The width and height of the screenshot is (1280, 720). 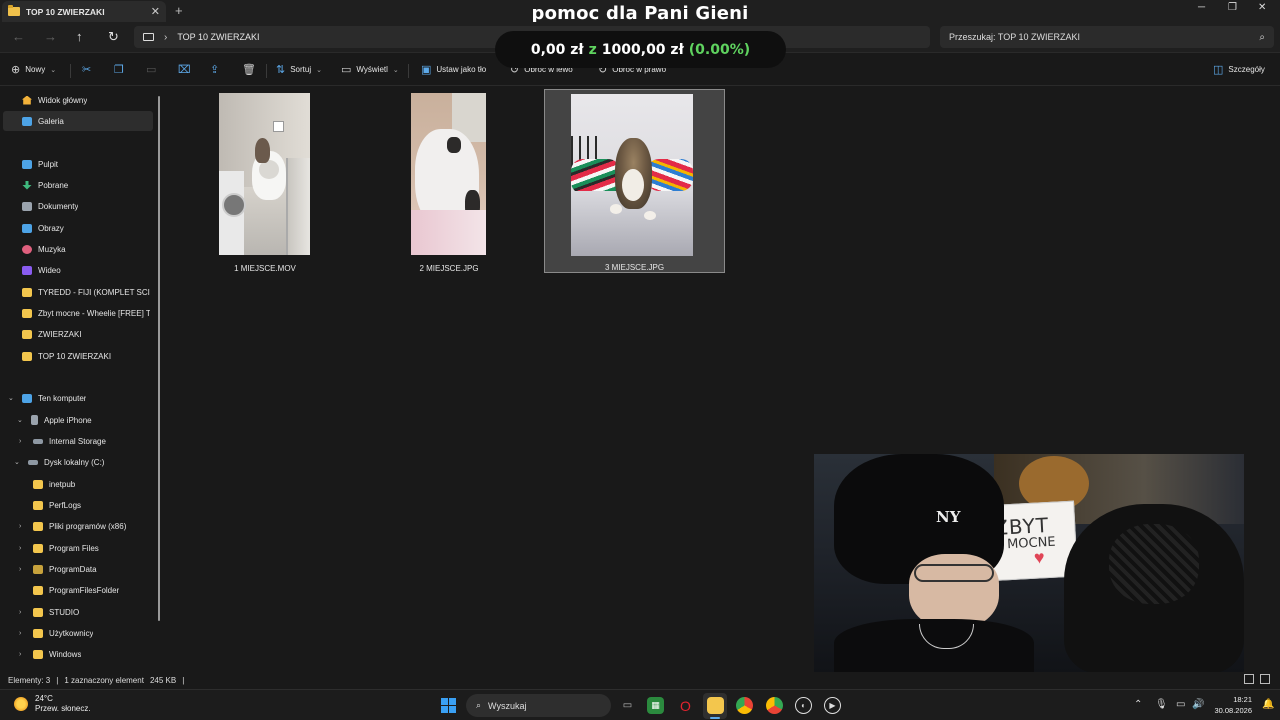 What do you see at coordinates (1239, 69) in the screenshot?
I see `details-button: ◫ Szczegóły` at bounding box center [1239, 69].